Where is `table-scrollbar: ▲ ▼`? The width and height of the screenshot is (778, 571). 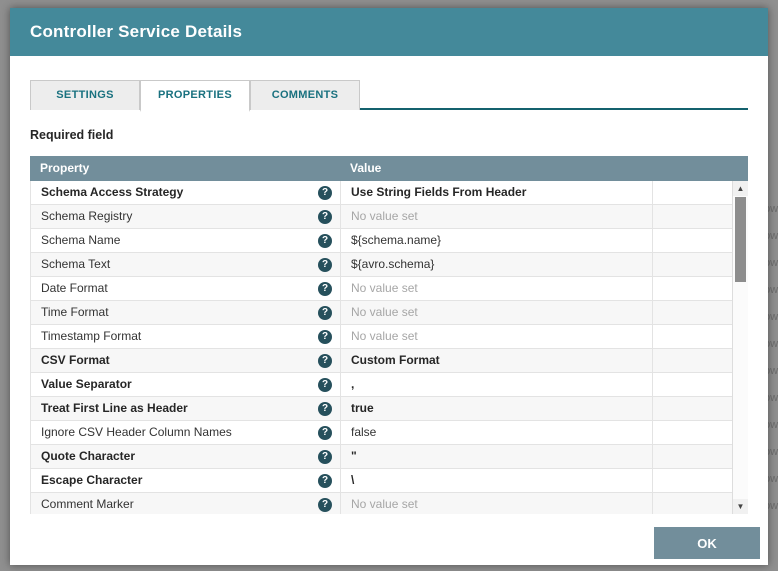
table-scrollbar: ▲ ▼ is located at coordinates (740, 347).